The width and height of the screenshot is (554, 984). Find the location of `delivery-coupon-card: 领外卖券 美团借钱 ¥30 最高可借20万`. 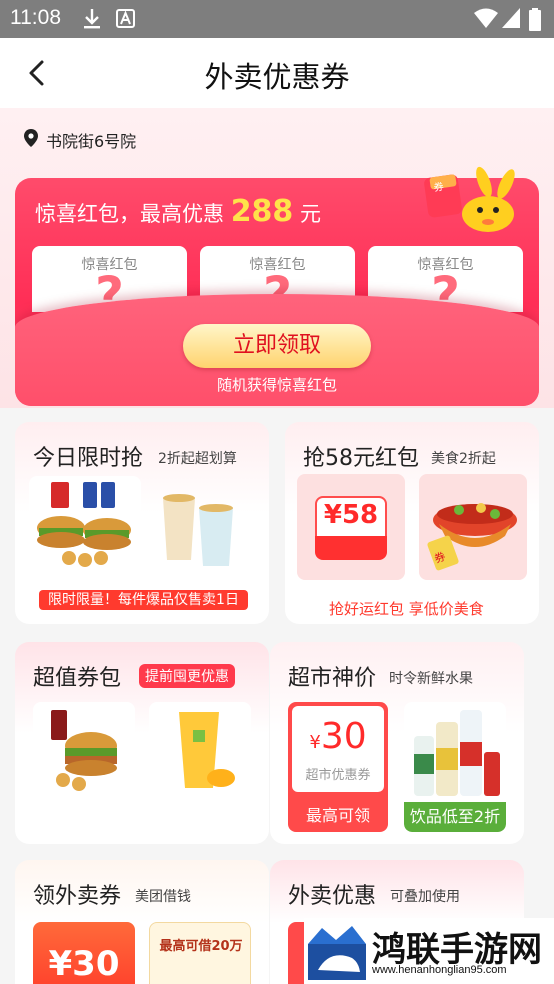

delivery-coupon-card: 领外卖券 美团借钱 ¥30 最高可借20万 is located at coordinates (142, 922).